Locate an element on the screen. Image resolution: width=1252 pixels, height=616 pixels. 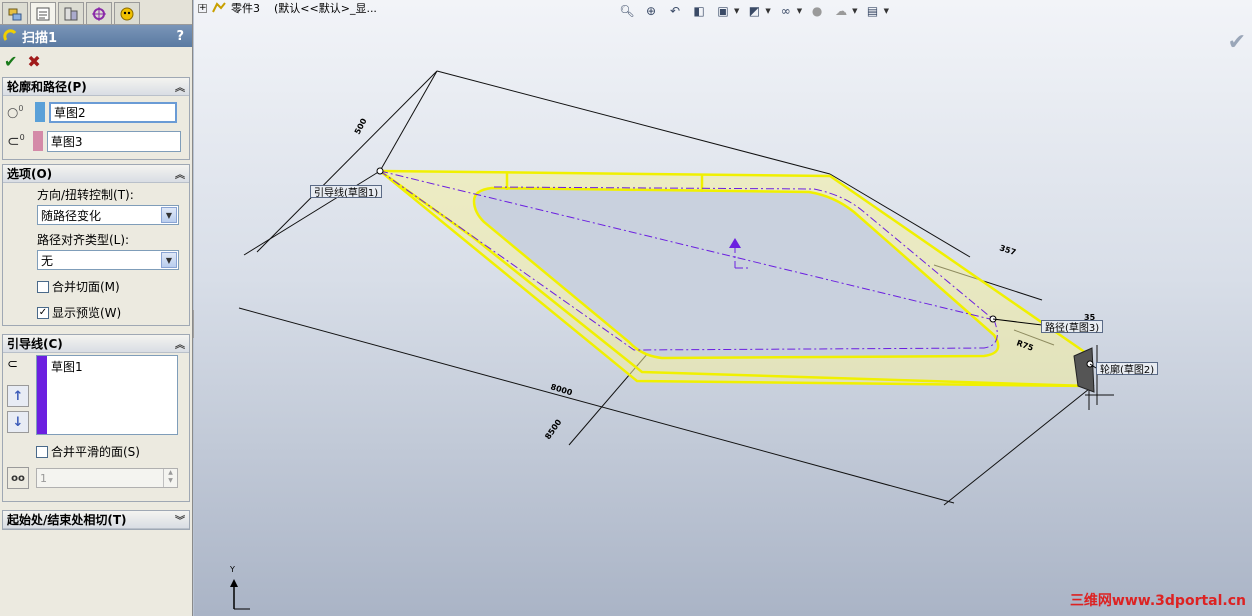
path-callout: 路径(草图3) is located at coordinates (1072, 327).